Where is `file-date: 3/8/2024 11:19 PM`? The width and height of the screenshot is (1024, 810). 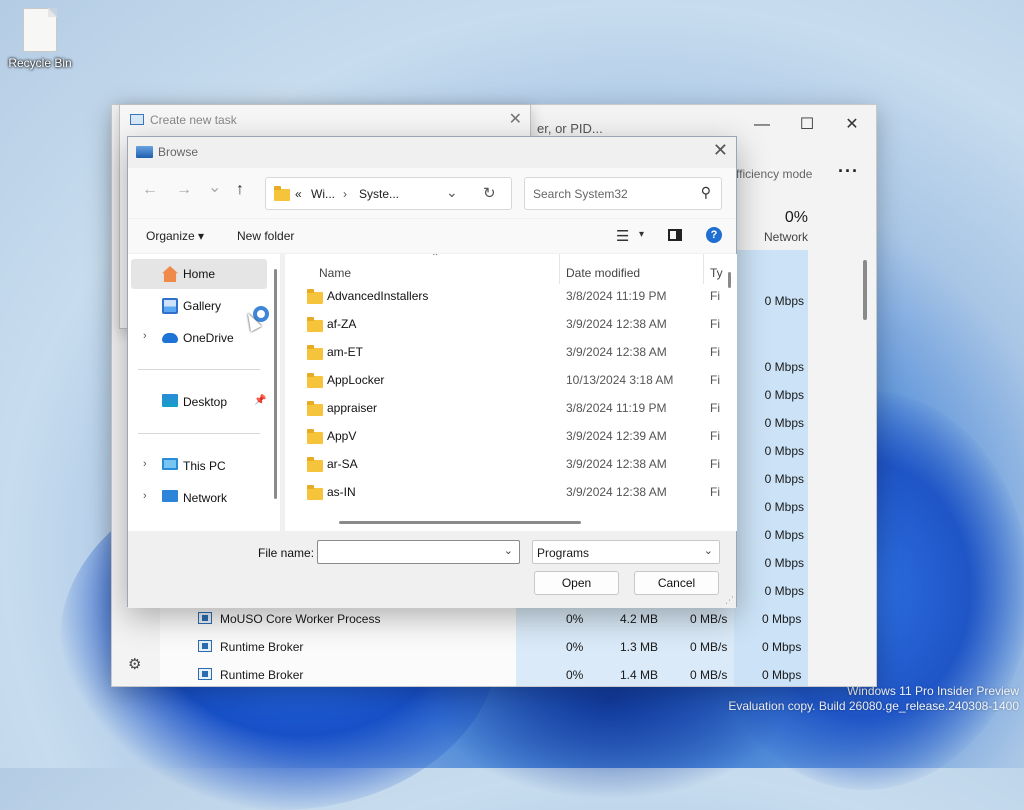
file-date: 3/8/2024 11:19 PM is located at coordinates (616, 408).